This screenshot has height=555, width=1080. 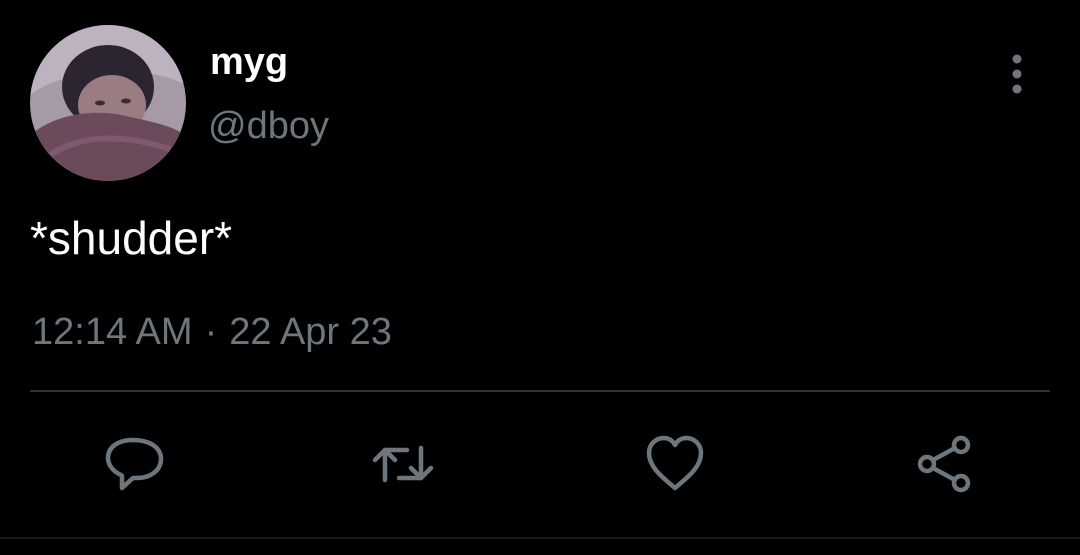 I want to click on author-display-name: myg, so click(x=249, y=62).